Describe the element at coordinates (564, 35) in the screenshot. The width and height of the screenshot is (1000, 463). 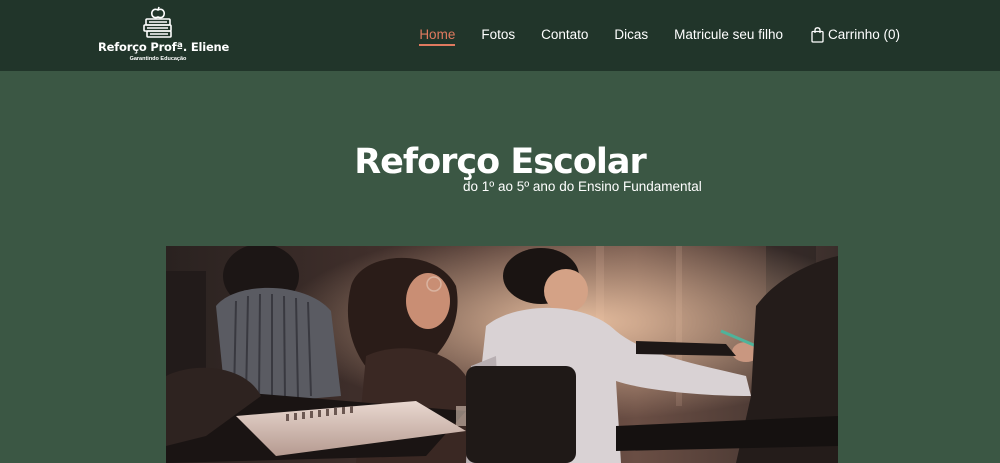
I see `nav-link-contato: Contato` at that location.